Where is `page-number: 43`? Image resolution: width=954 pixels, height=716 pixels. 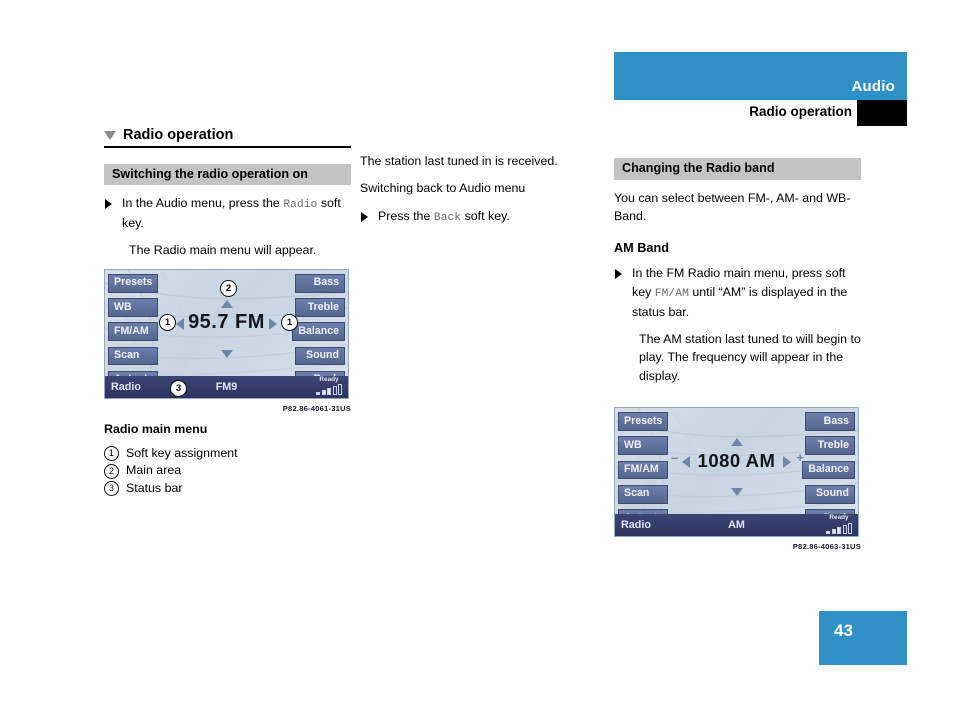 page-number: 43 is located at coordinates (843, 630).